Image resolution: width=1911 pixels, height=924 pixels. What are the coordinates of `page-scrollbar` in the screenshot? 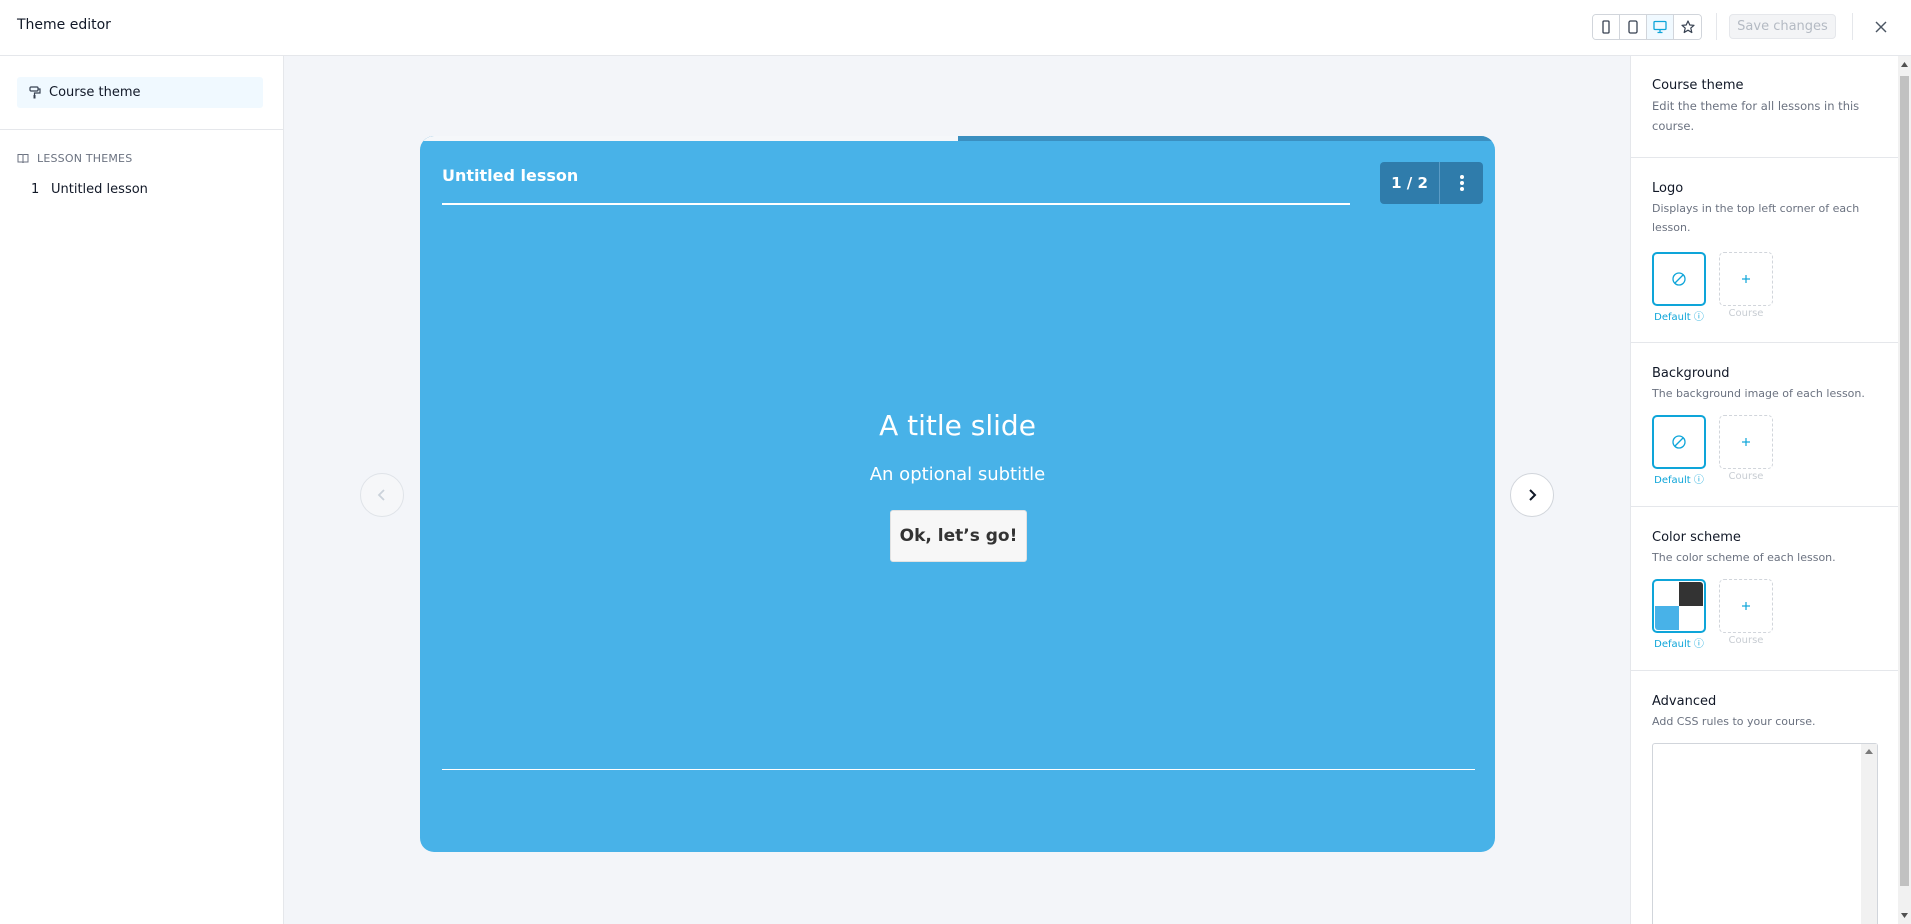 It's located at (1904, 490).